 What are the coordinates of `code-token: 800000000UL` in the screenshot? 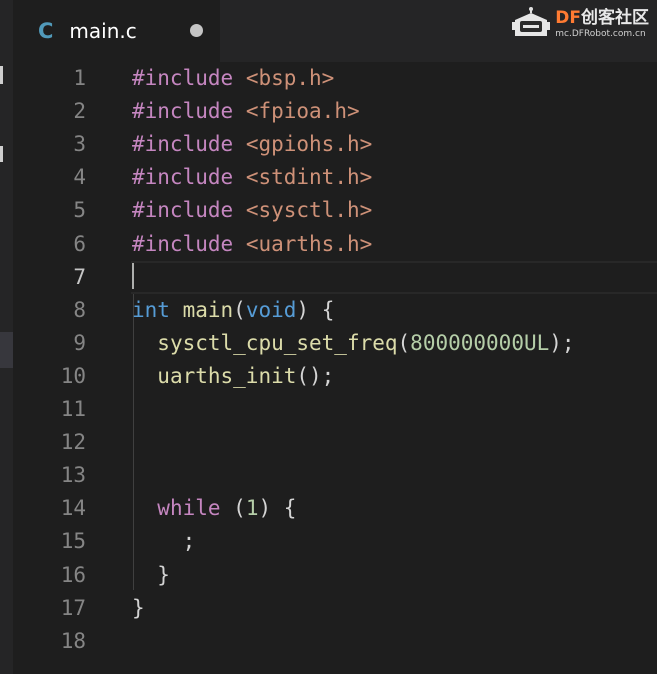 It's located at (480, 342).